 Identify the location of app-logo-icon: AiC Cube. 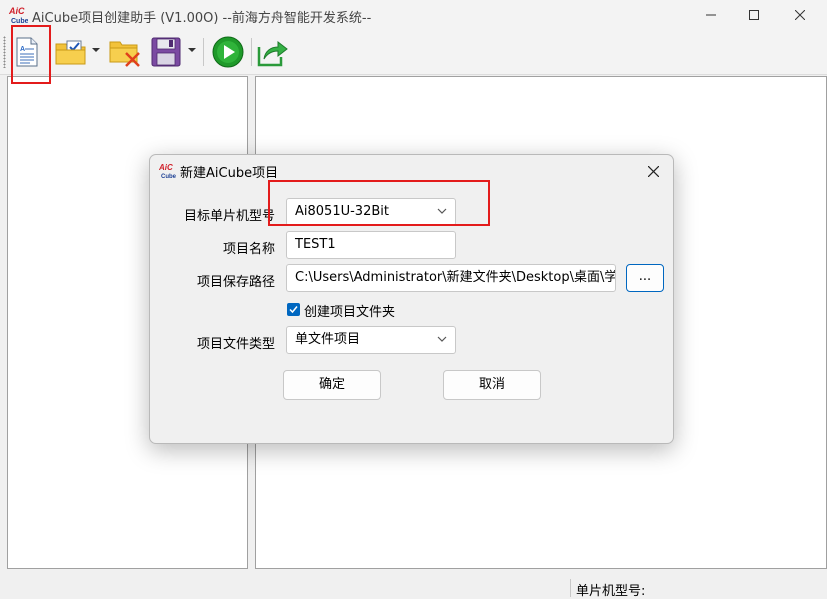
(18, 15).